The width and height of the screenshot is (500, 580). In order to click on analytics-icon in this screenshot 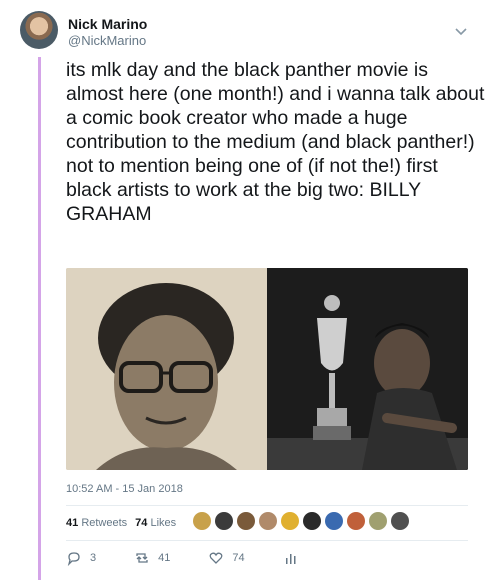, I will do `click(290, 559)`.